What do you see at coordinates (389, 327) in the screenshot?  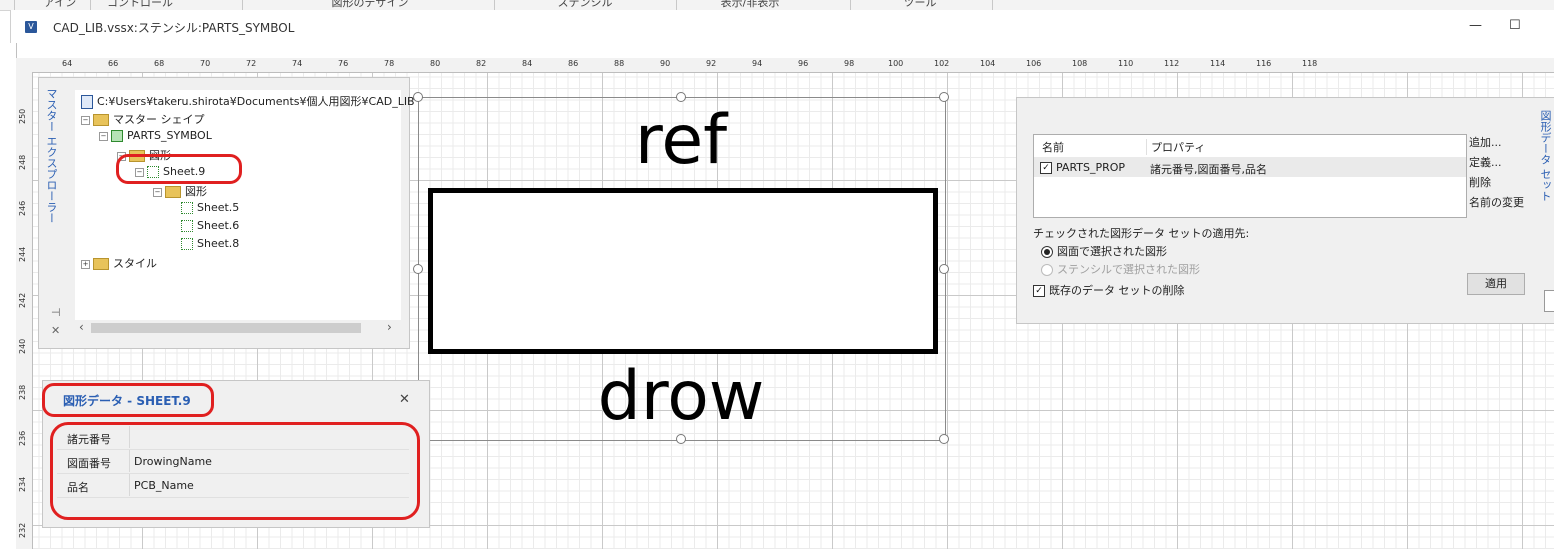 I see `scroll-right-icon: ›` at bounding box center [389, 327].